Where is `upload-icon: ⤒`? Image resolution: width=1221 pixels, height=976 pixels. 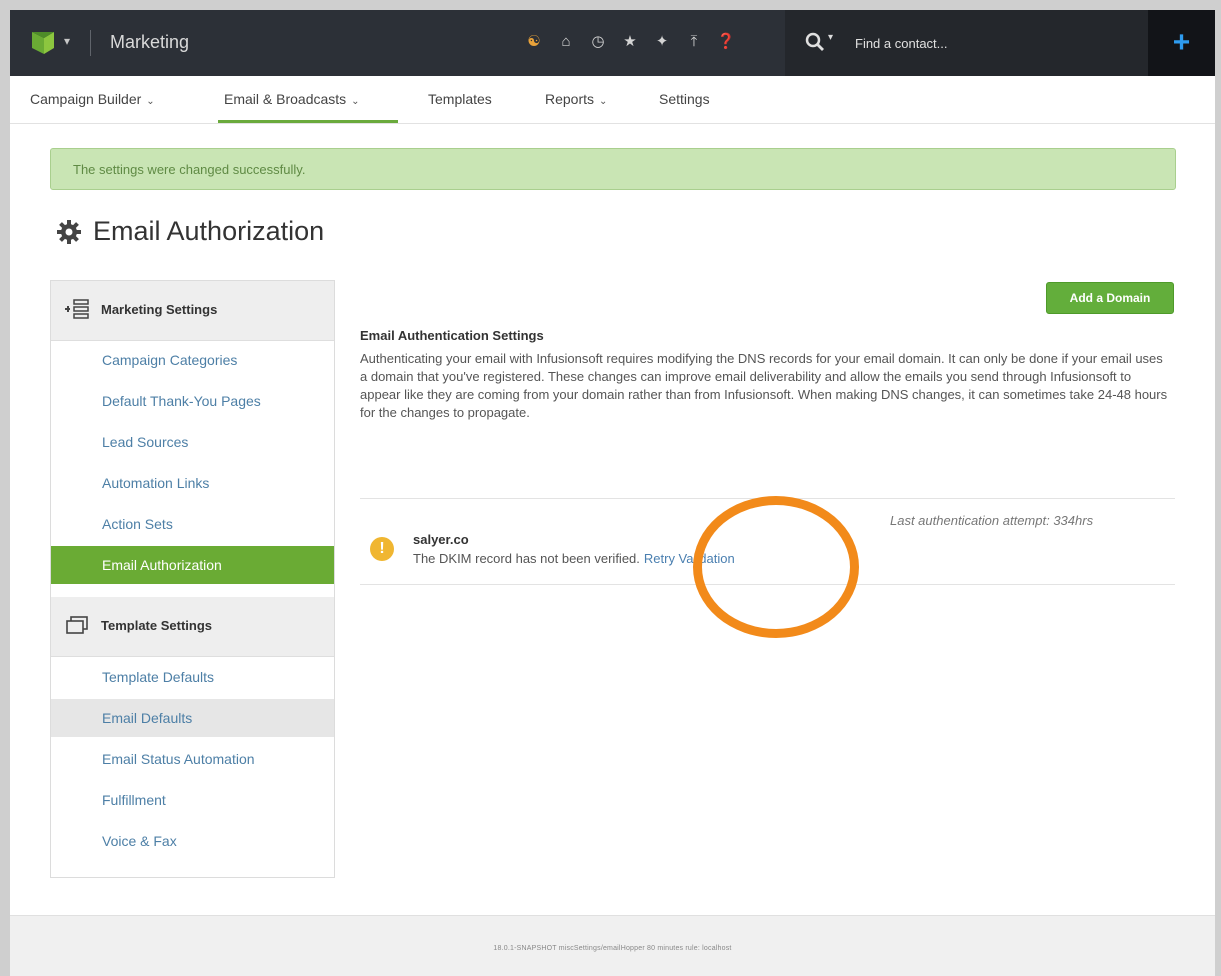 upload-icon: ⤒ is located at coordinates (694, 41).